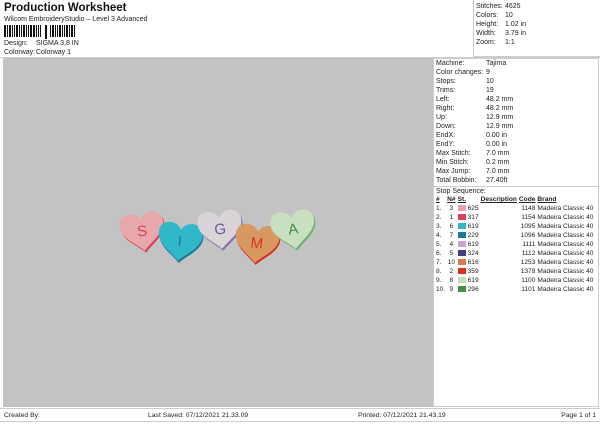 Image resolution: width=600 pixels, height=424 pixels. What do you see at coordinates (489, 6) in the screenshot?
I see `info-label: Stitches:` at bounding box center [489, 6].